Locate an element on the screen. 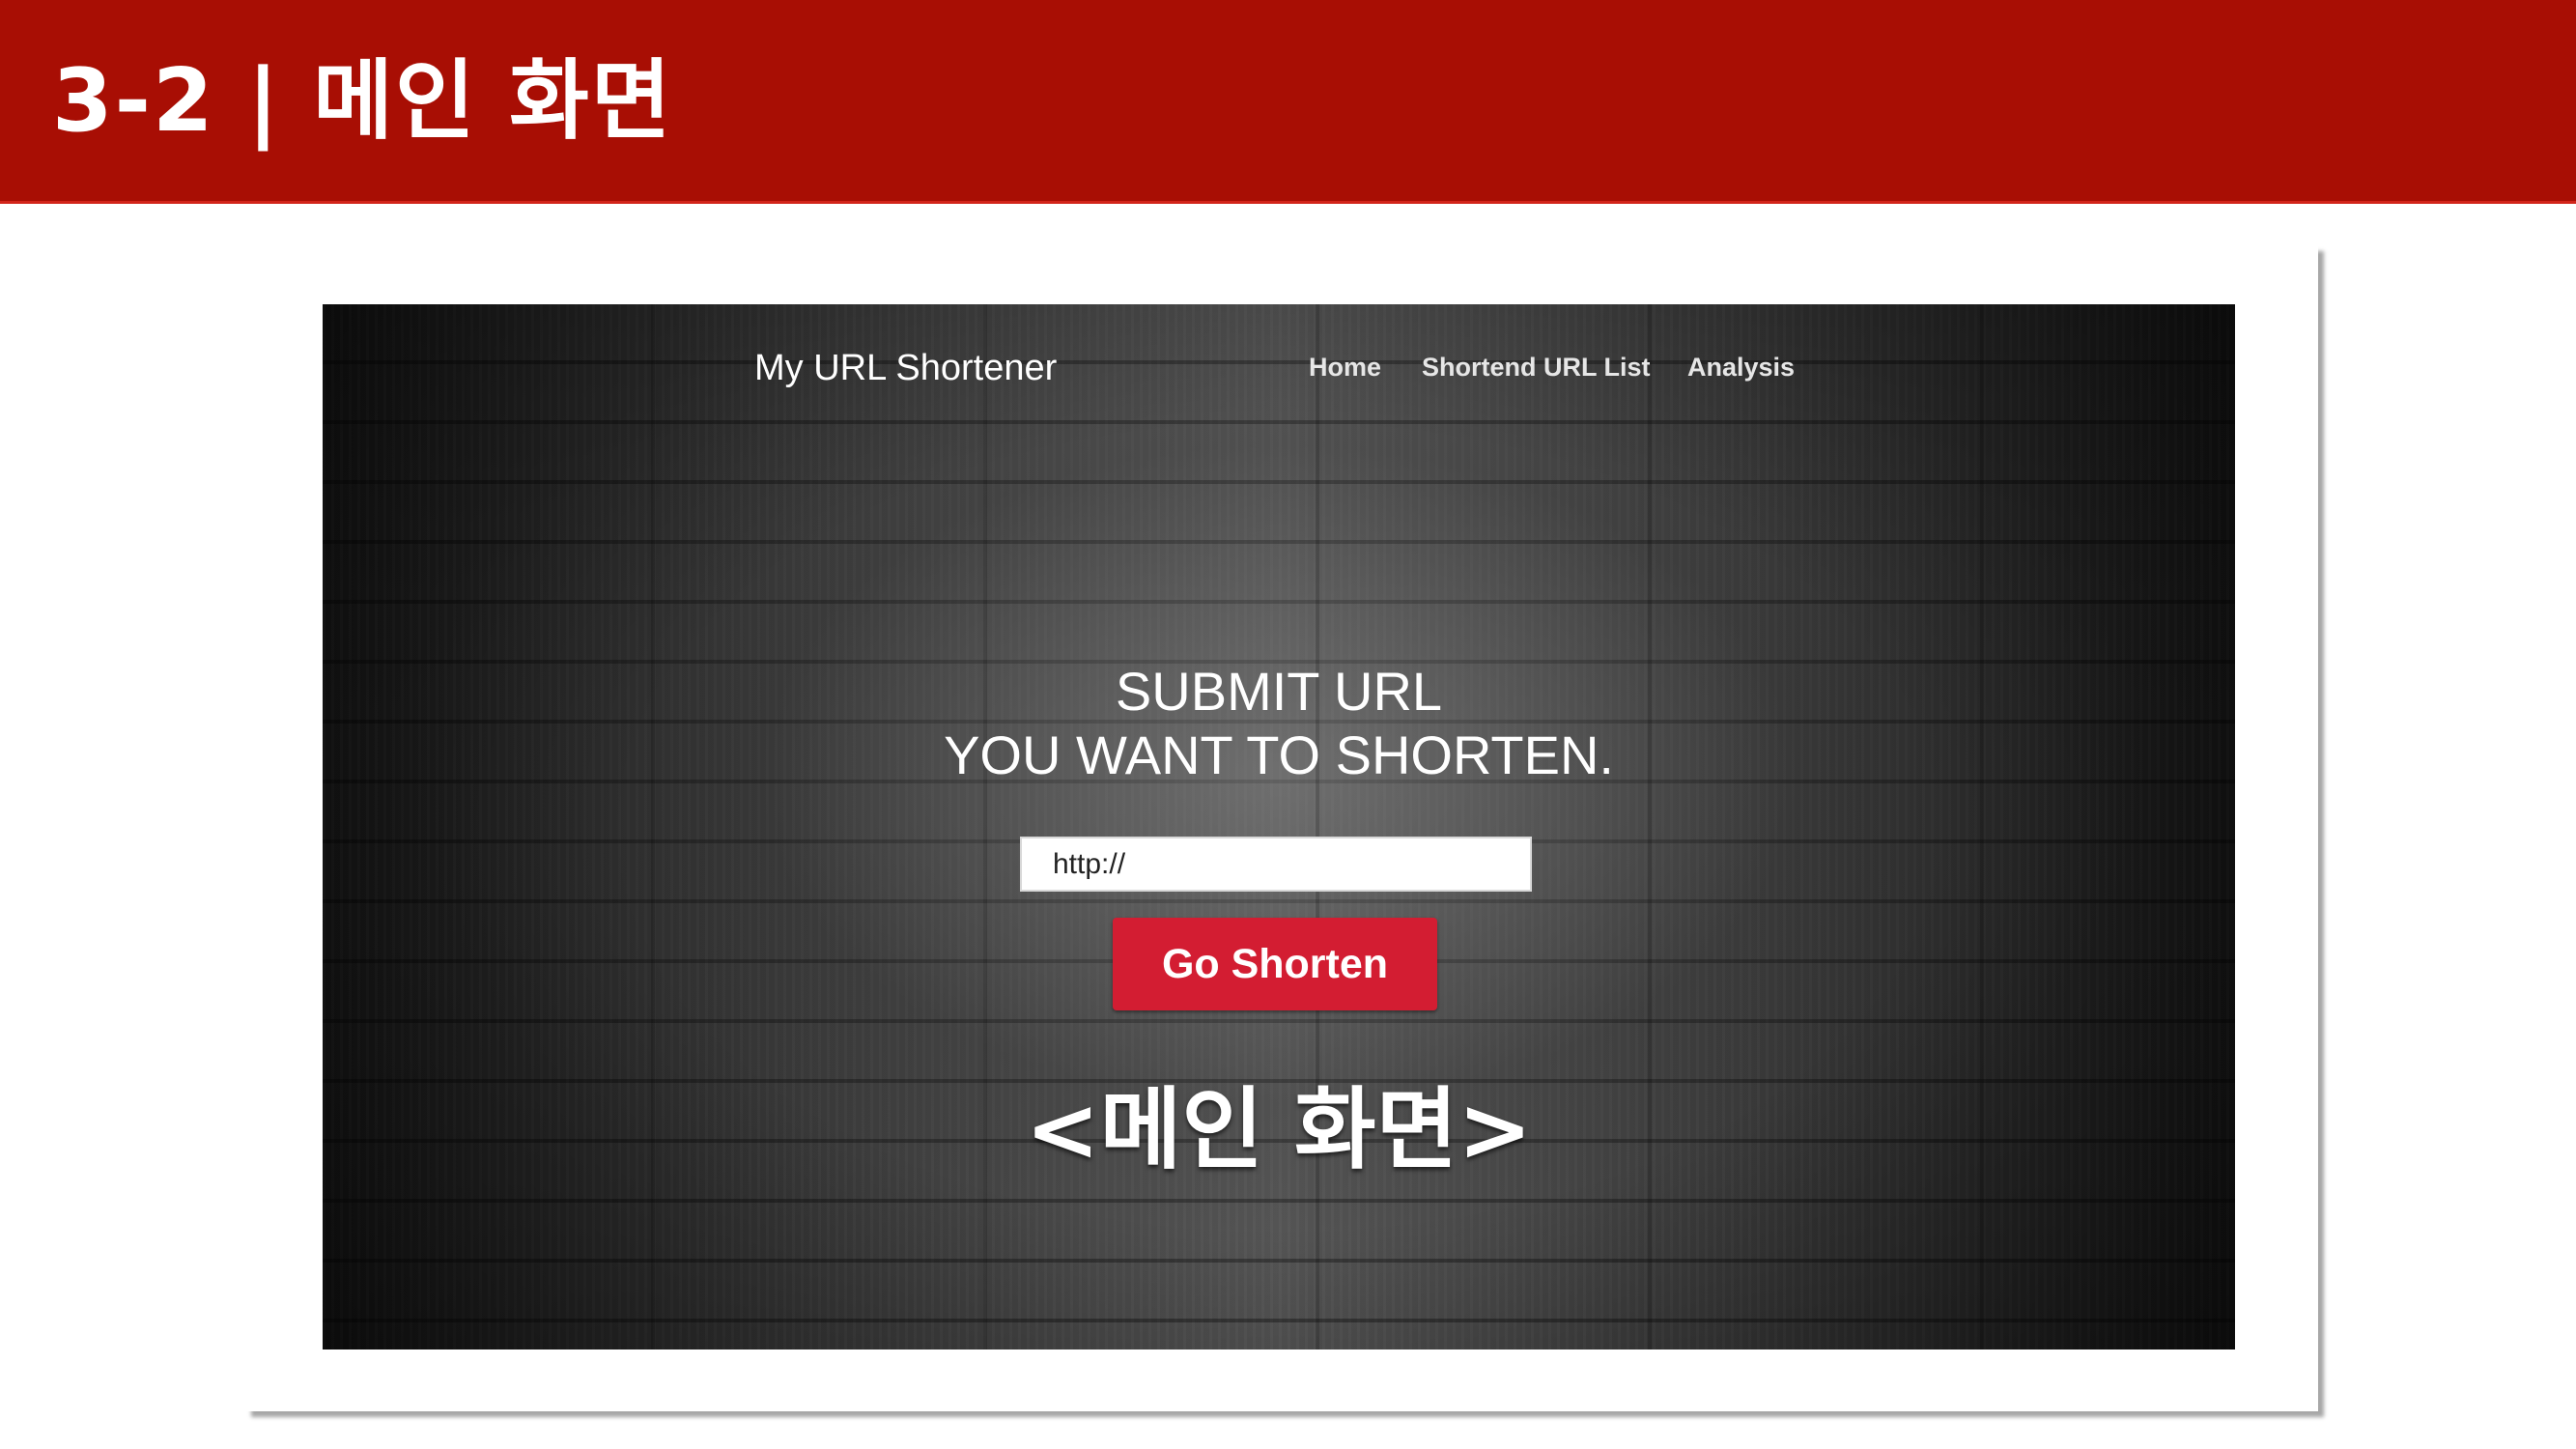 Image resolution: width=2576 pixels, height=1449 pixels. nav-url-list-link: Shortend URL List is located at coordinates (1536, 367).